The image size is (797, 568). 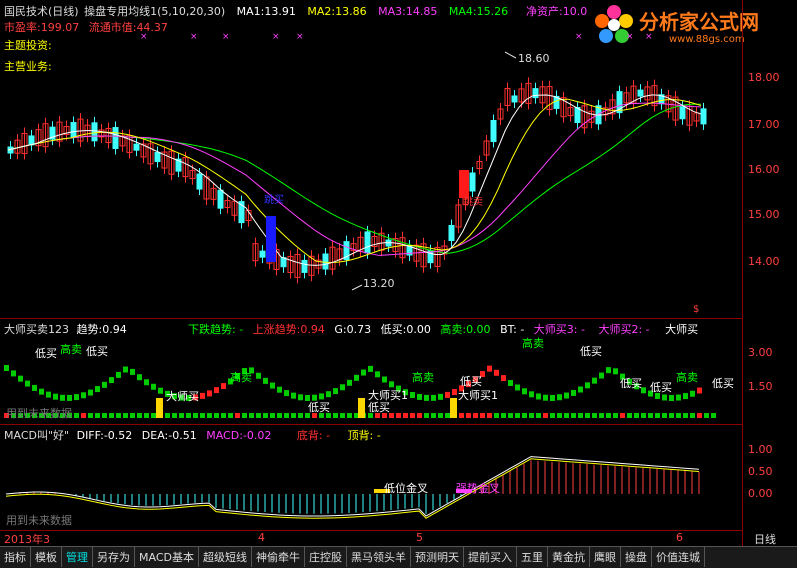 I want to click on tab-12: 黄金抗, so click(x=569, y=557).